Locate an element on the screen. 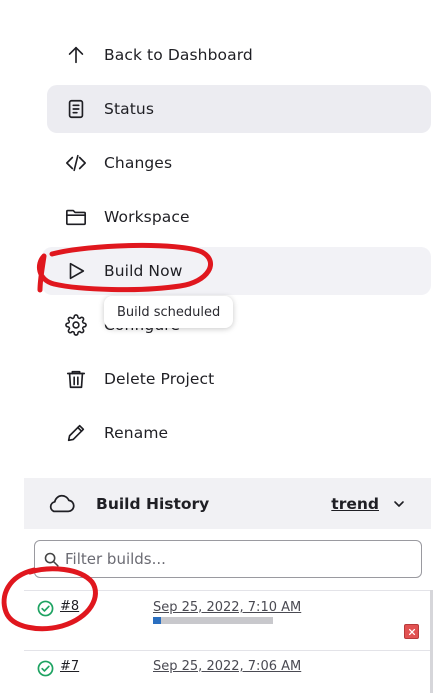 The height and width of the screenshot is (693, 433). build-history-header: Build History trend is located at coordinates (227, 503).